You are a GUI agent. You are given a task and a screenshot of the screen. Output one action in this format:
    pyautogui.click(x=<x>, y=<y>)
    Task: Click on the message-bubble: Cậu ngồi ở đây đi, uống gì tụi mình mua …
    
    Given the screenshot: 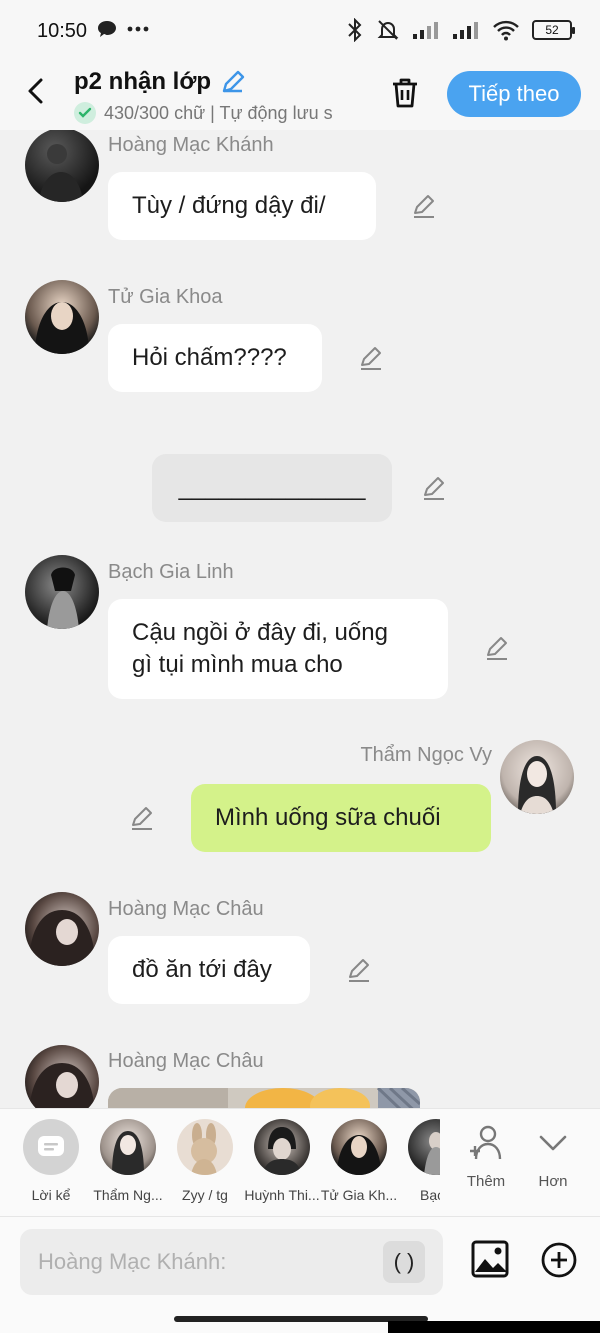 What is the action you would take?
    pyautogui.click(x=278, y=649)
    